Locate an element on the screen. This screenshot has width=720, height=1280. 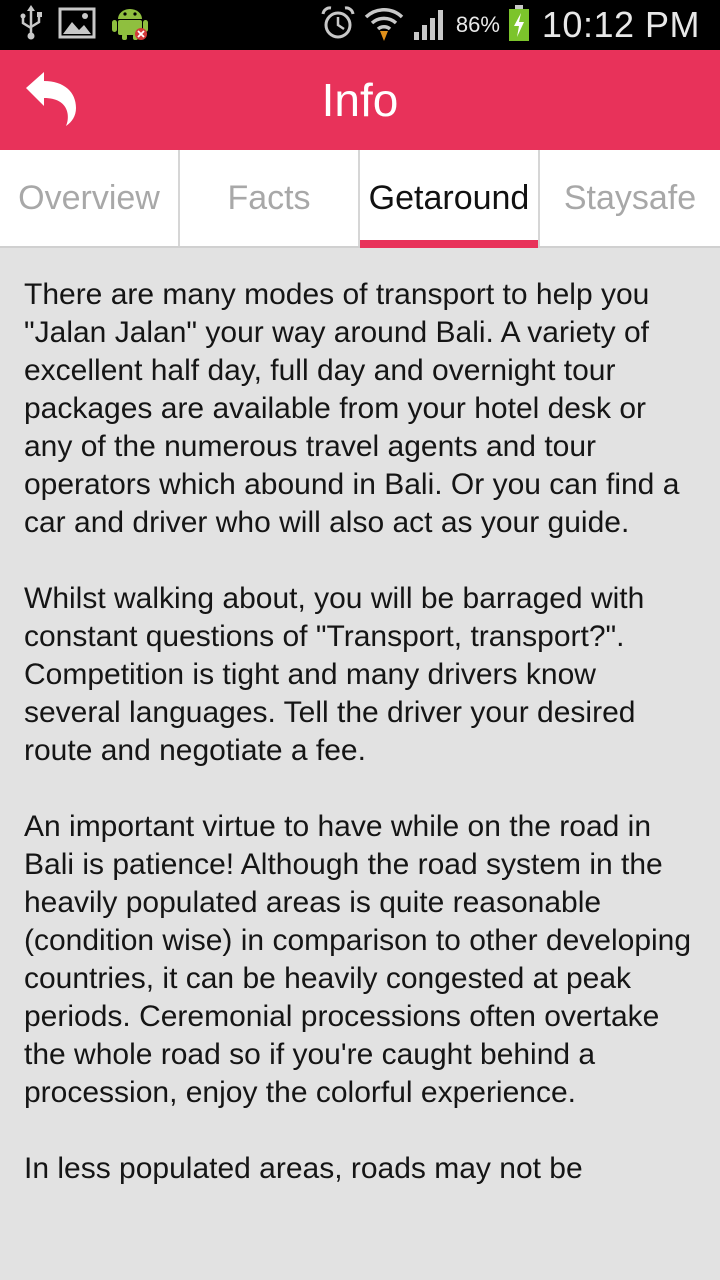
back-arrow-icon is located at coordinates (50, 100).